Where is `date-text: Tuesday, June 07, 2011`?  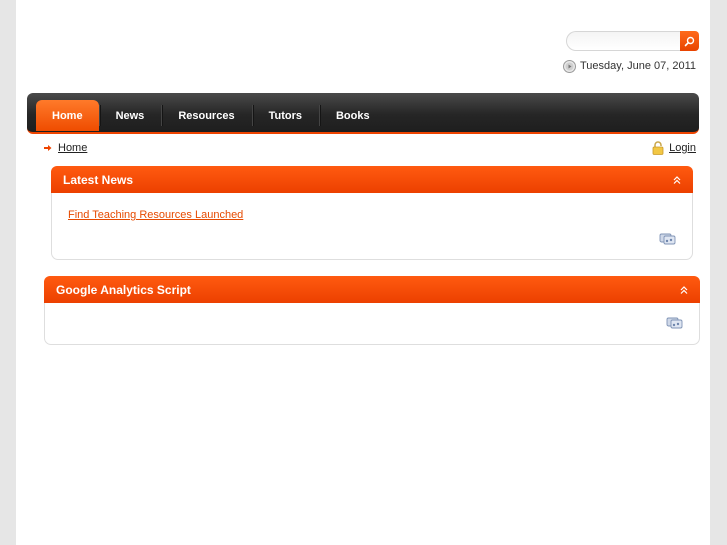
date-text: Tuesday, June 07, 2011 is located at coordinates (638, 66).